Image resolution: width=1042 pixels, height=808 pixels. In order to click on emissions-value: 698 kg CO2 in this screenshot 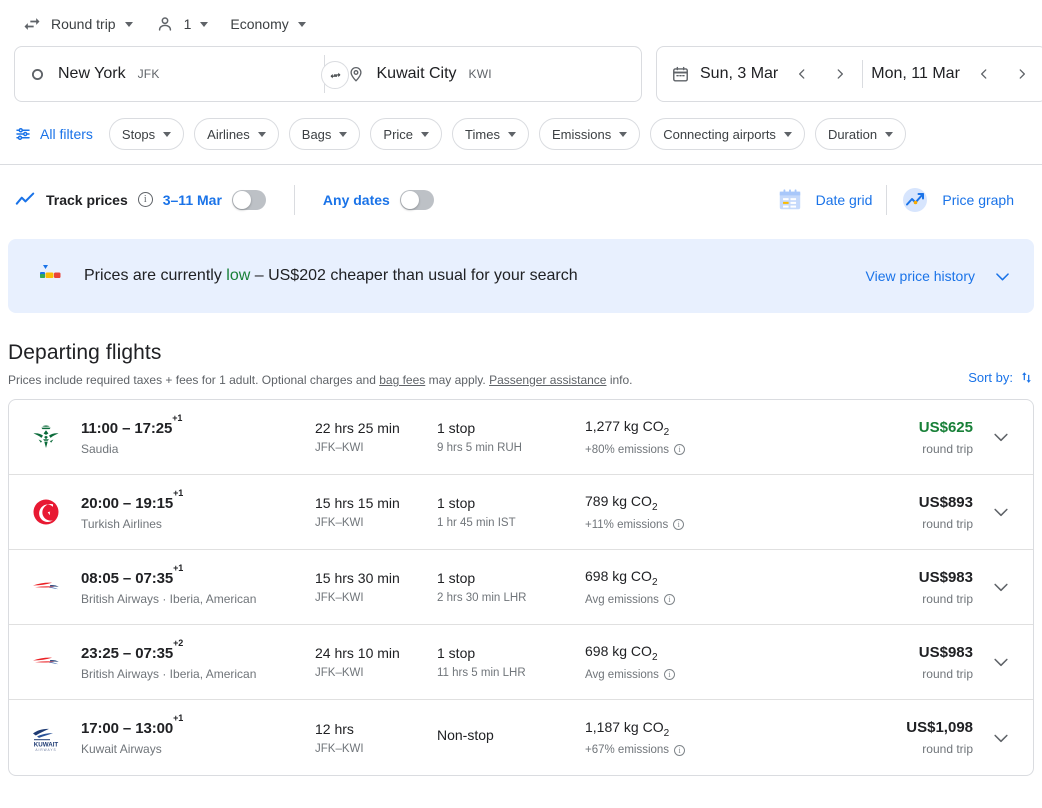, I will do `click(672, 653)`.